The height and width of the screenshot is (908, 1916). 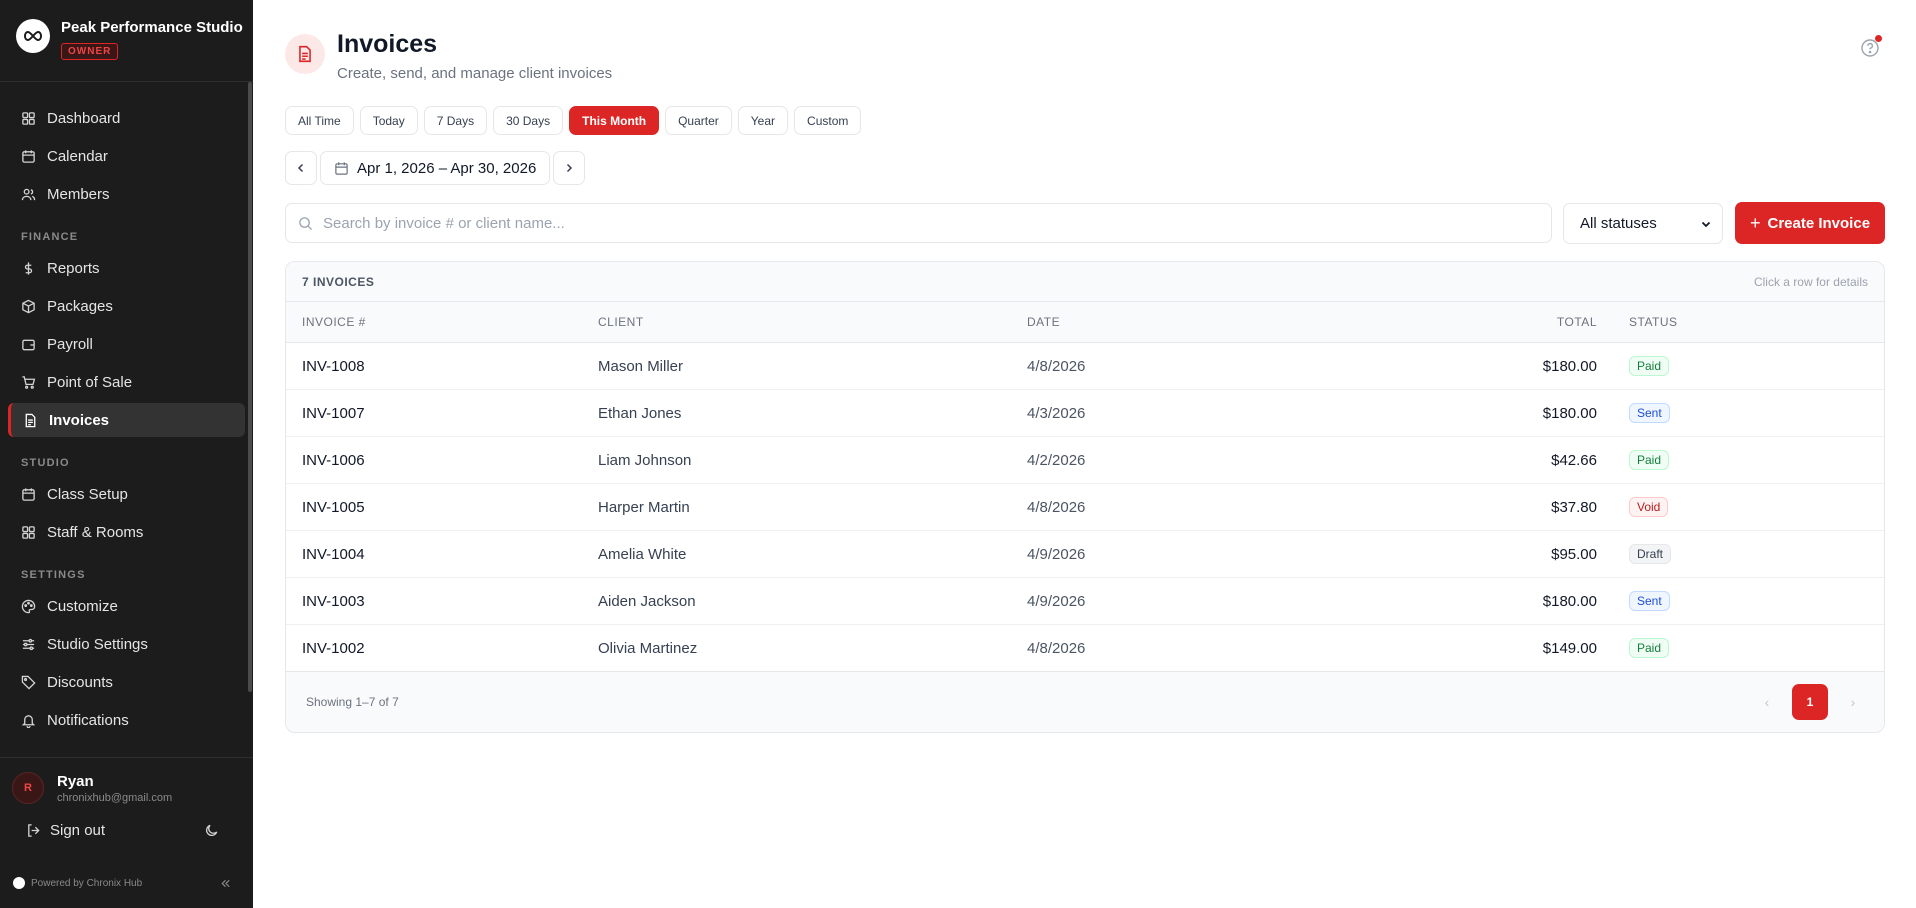 I want to click on range-tab-all-time: All Time, so click(x=319, y=120).